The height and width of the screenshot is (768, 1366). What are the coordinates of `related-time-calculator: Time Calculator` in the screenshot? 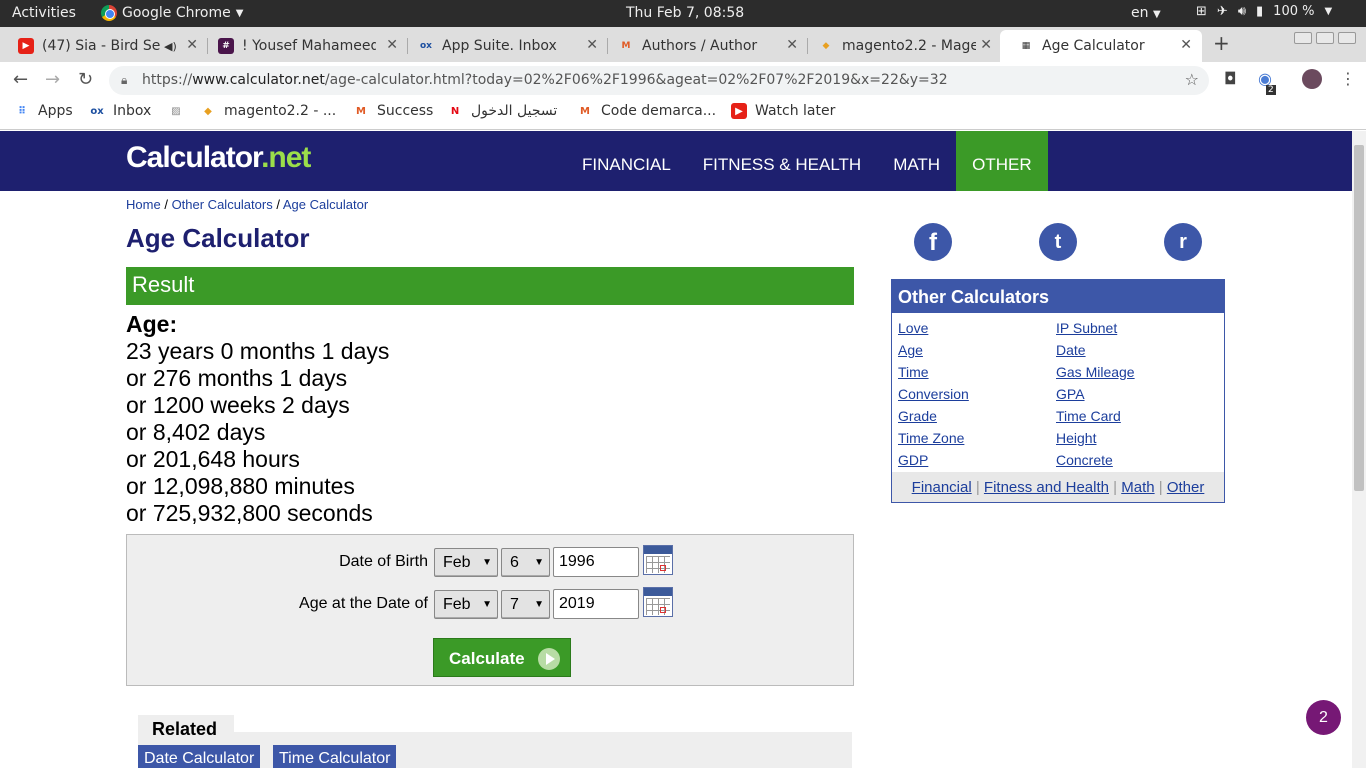 It's located at (335, 756).